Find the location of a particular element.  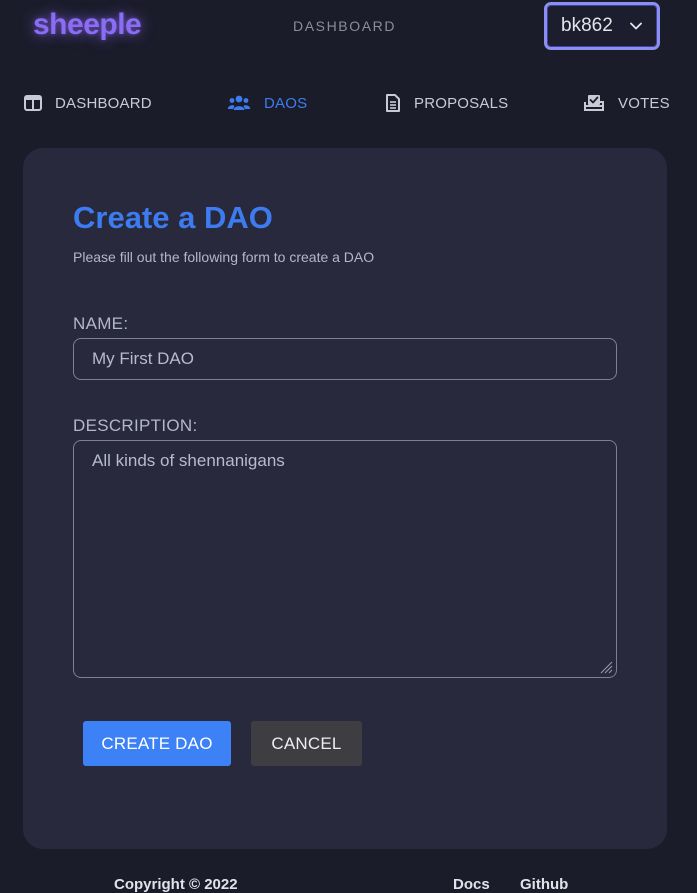

name-input is located at coordinates (345, 359).